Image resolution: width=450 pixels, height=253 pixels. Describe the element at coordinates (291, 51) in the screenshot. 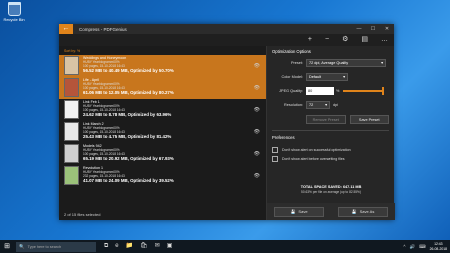

I see `options-title: Optimization Options` at that location.